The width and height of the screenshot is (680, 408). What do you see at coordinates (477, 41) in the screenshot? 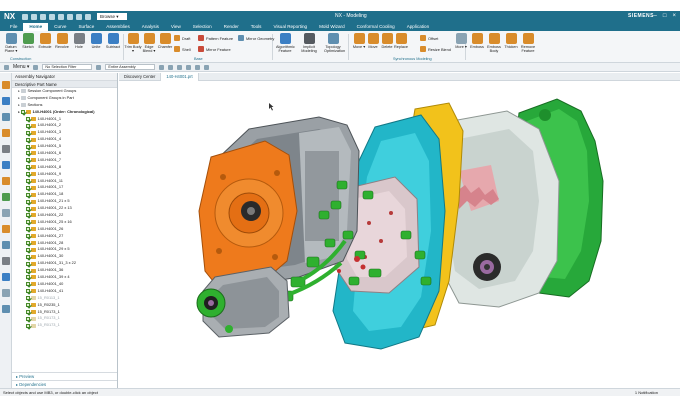
I see `ribbon-button-emboss: Emboss` at bounding box center [477, 41].